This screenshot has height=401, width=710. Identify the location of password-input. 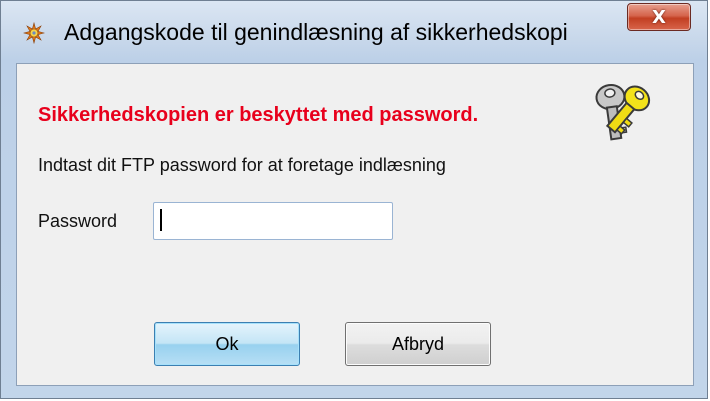
(273, 221).